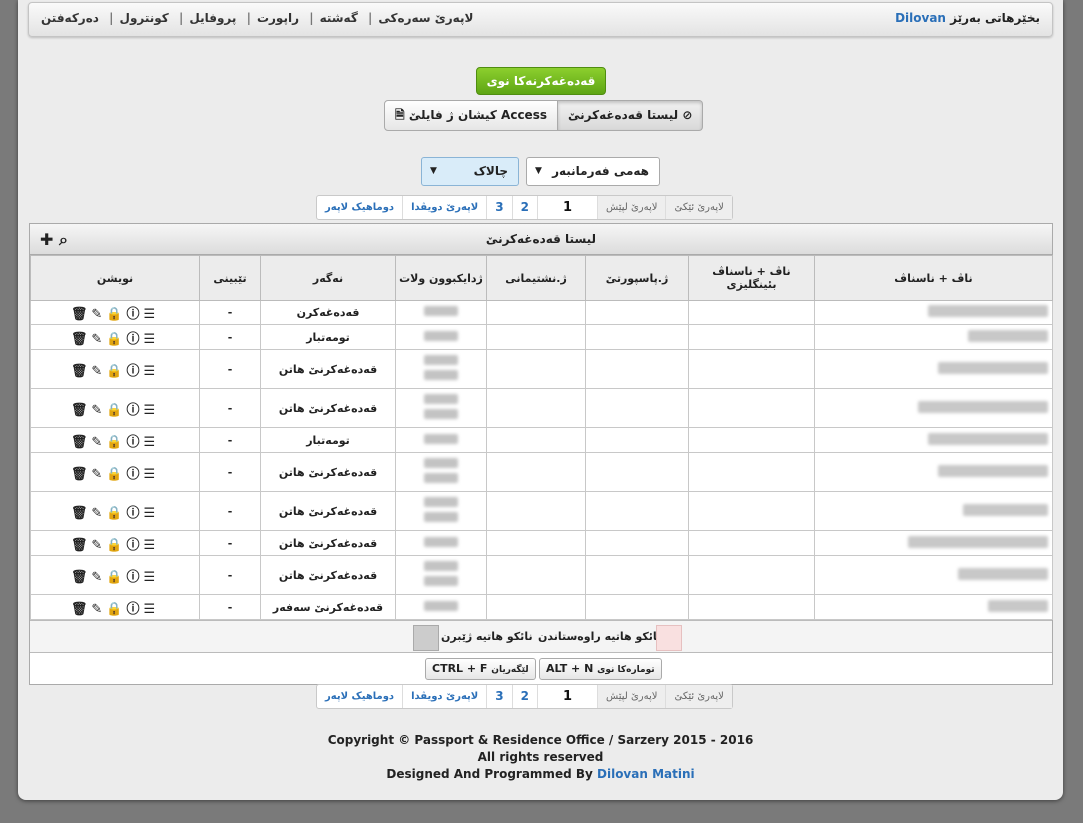 This screenshot has height=823, width=1083. What do you see at coordinates (630, 115) in the screenshot?
I see `ban-list-tab: لیستا قەدەغەکرنێ ⊘` at bounding box center [630, 115].